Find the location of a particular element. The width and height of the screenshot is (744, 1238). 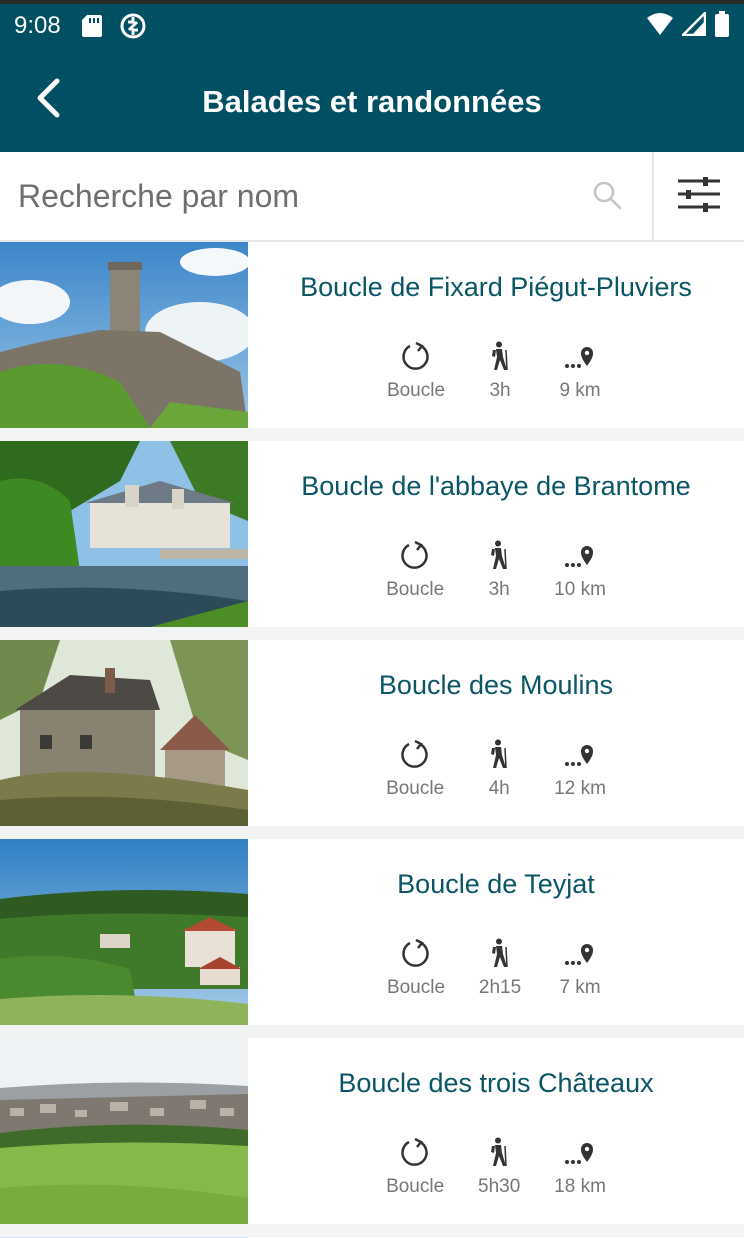

filter-sliders-icon is located at coordinates (699, 196).